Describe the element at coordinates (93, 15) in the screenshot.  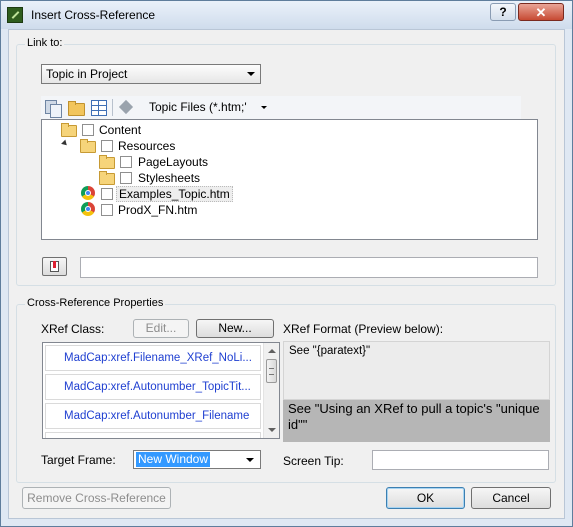
I see `window-title: Insert Cross-Reference` at that location.